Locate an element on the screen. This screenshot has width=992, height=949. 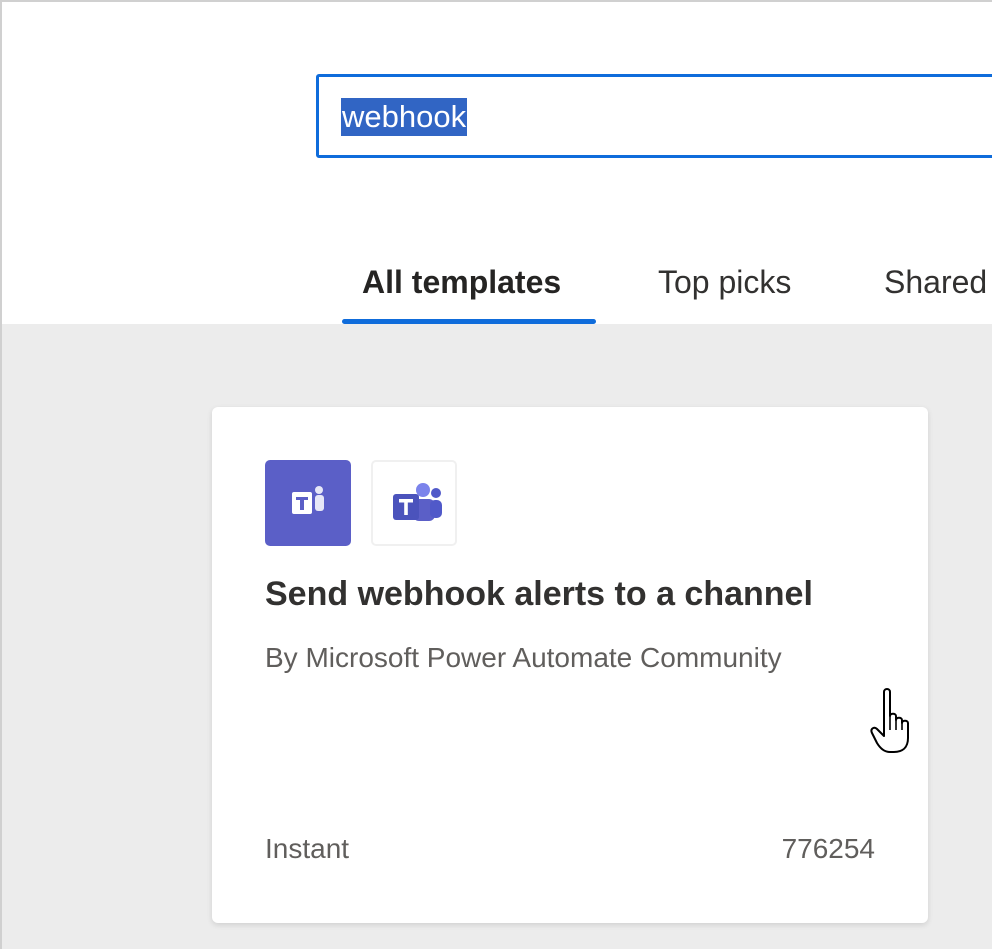
search-input-value: webhook is located at coordinates (404, 117).